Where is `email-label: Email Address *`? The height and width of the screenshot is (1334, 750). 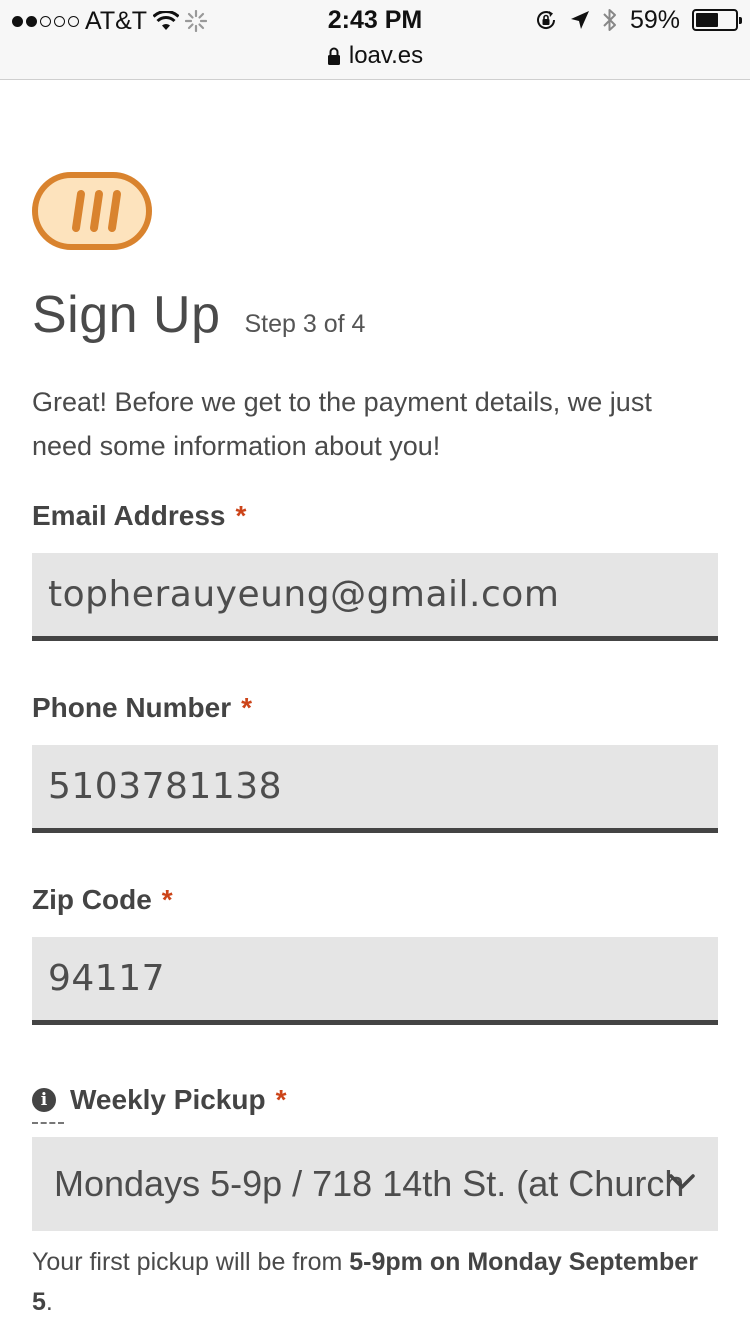 email-label: Email Address * is located at coordinates (139, 516).